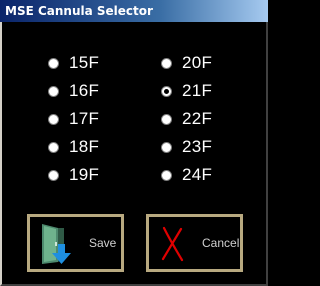 The image size is (320, 286). I want to click on radio-label: 18F, so click(84, 146).